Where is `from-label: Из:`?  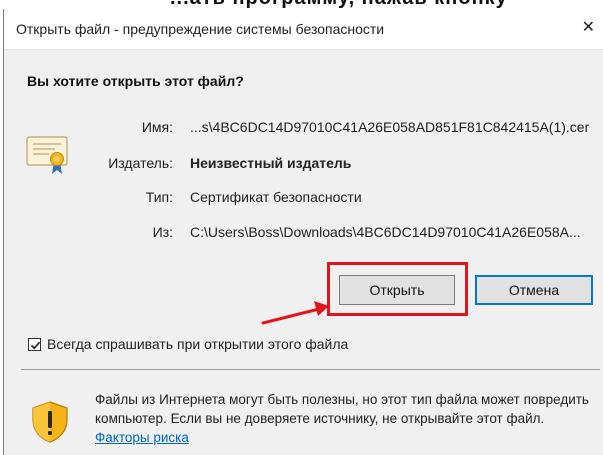 from-label: Из: is located at coordinates (162, 232).